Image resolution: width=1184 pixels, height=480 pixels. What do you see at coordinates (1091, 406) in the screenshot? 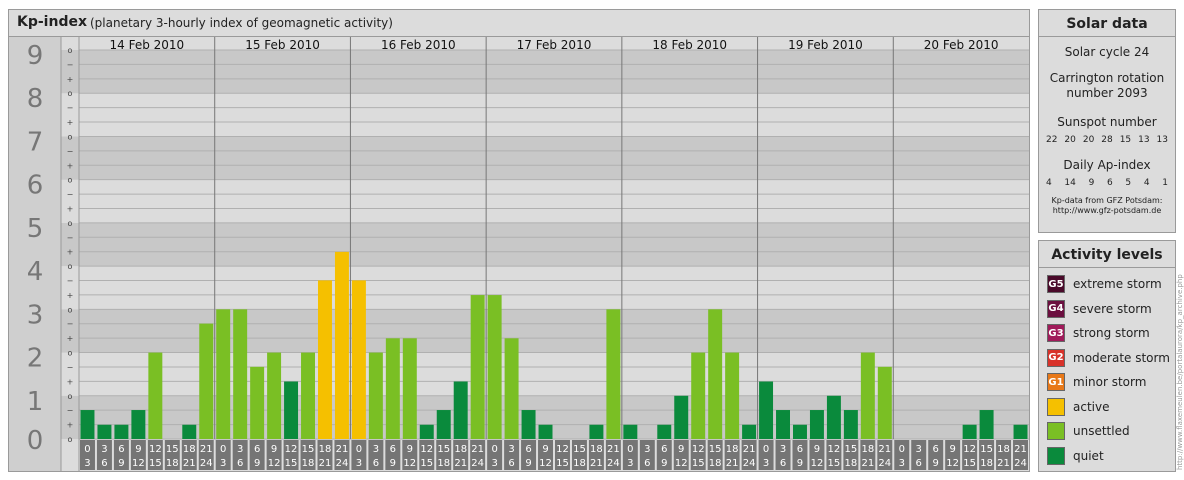
I see `level-label: active` at bounding box center [1091, 406].